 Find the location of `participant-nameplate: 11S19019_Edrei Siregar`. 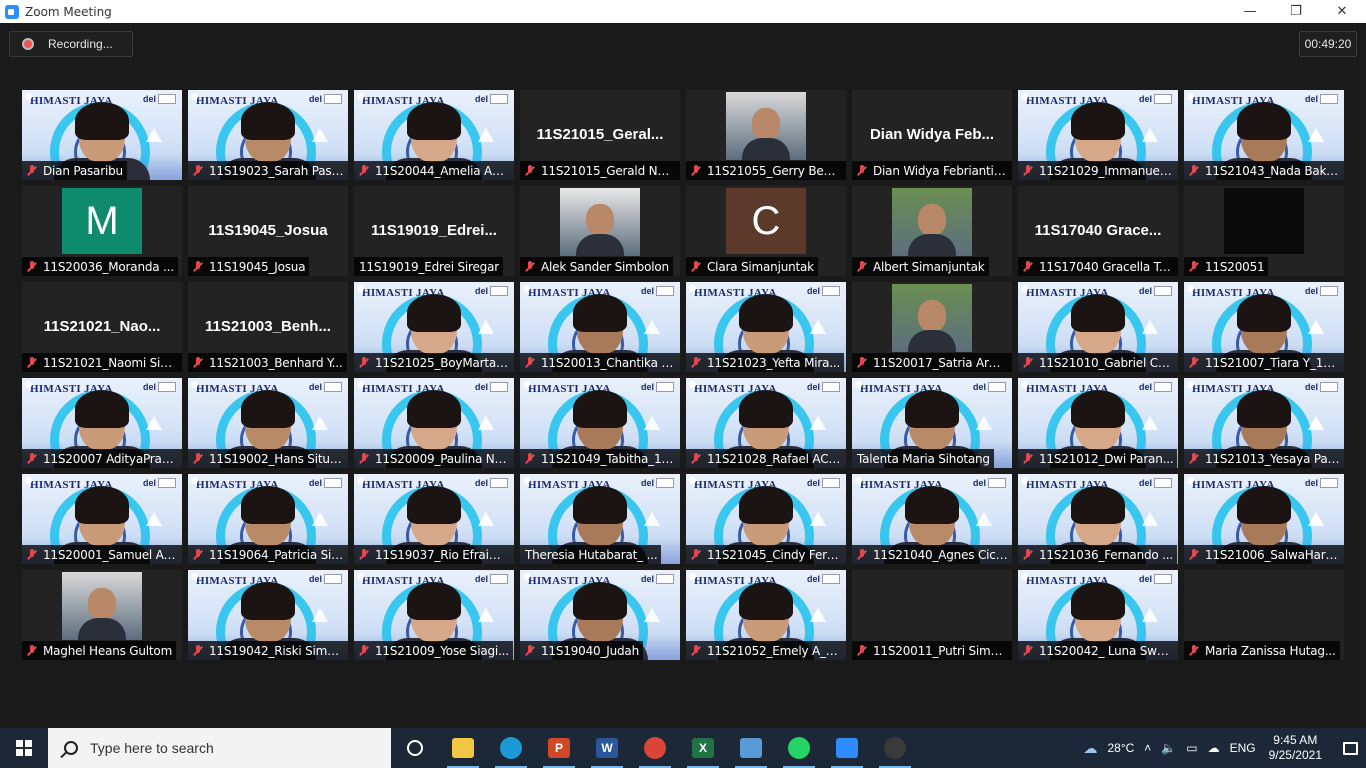

participant-nameplate: 11S19019_Edrei Siregar is located at coordinates (428, 266).